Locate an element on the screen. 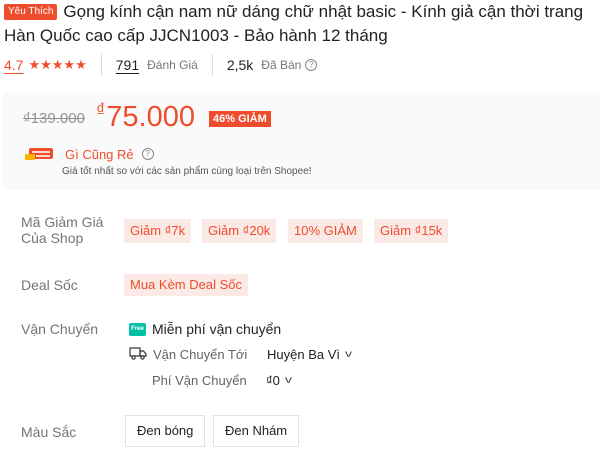 The image size is (600, 451). color-label: Màu Sắc is located at coordinates (49, 432).